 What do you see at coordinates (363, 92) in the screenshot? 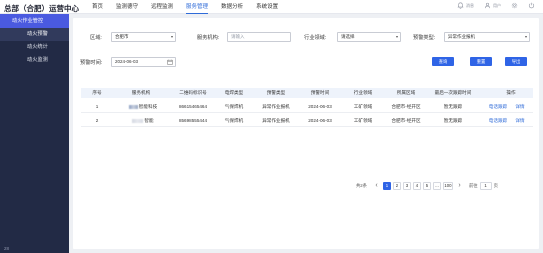
I see `col-industry: 行业领域` at bounding box center [363, 92].